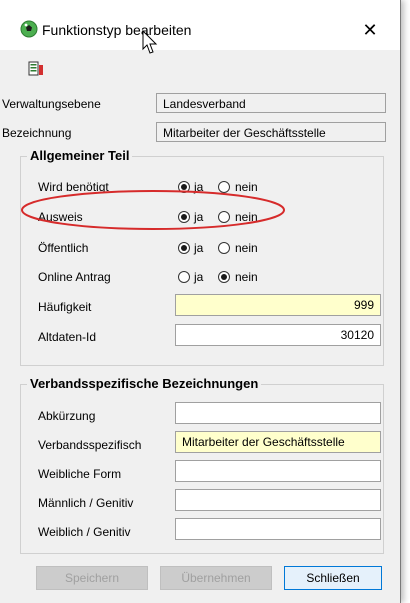  Describe the element at coordinates (278, 500) in the screenshot. I see `maennlich-genitiv-input` at that location.